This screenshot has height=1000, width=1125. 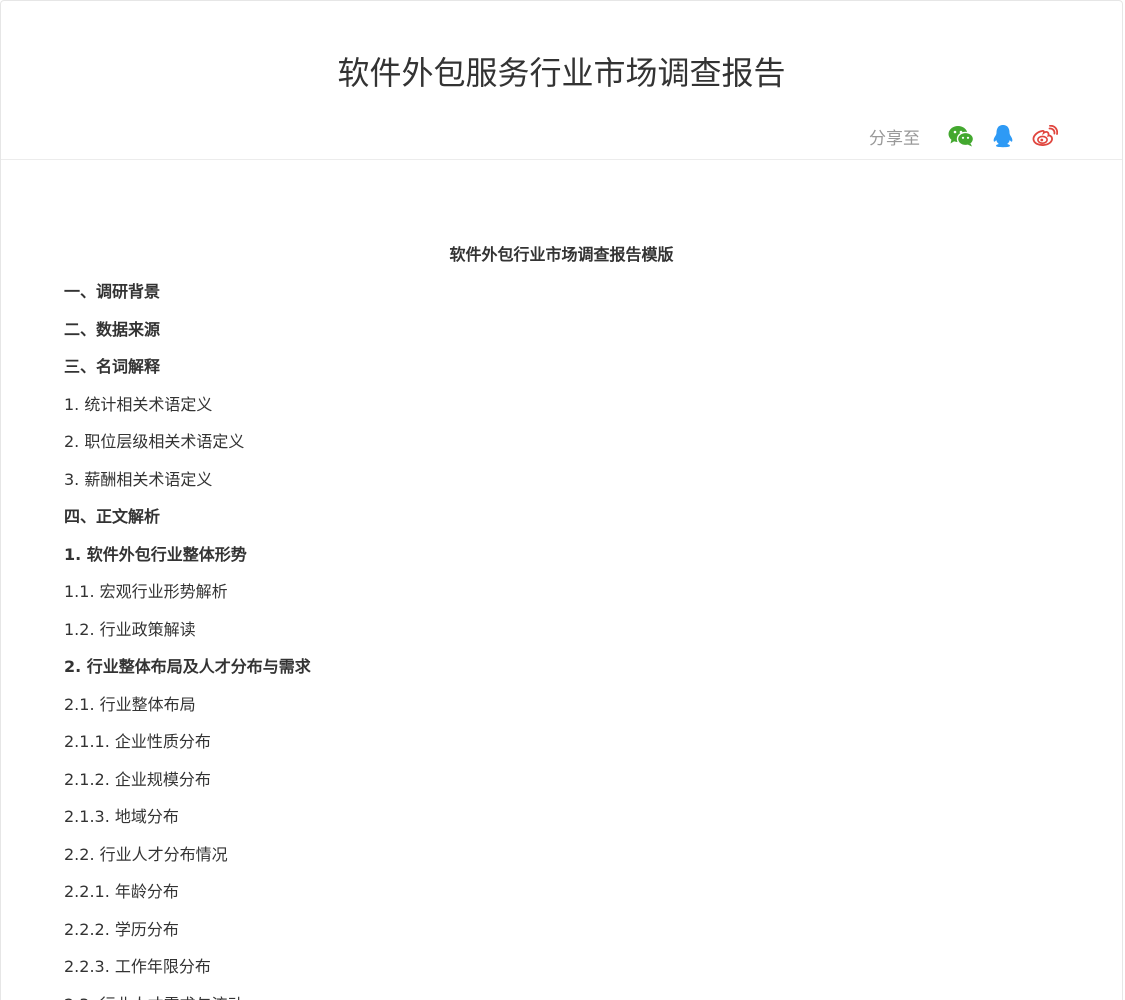 I want to click on share-bar: 分享至, so click(x=964, y=136).